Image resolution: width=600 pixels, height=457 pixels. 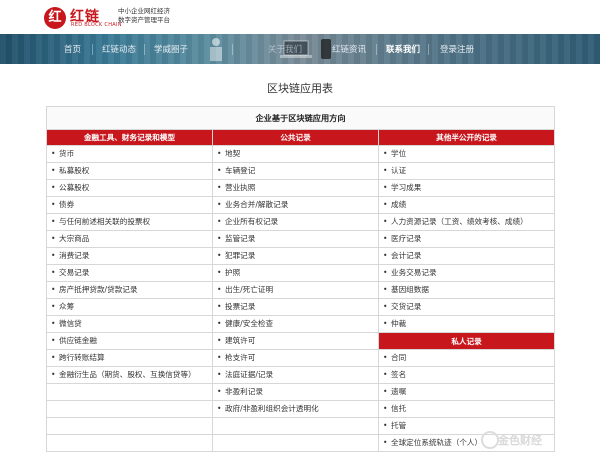 I want to click on table-cell: • 业务交易记录, so click(x=466, y=273).